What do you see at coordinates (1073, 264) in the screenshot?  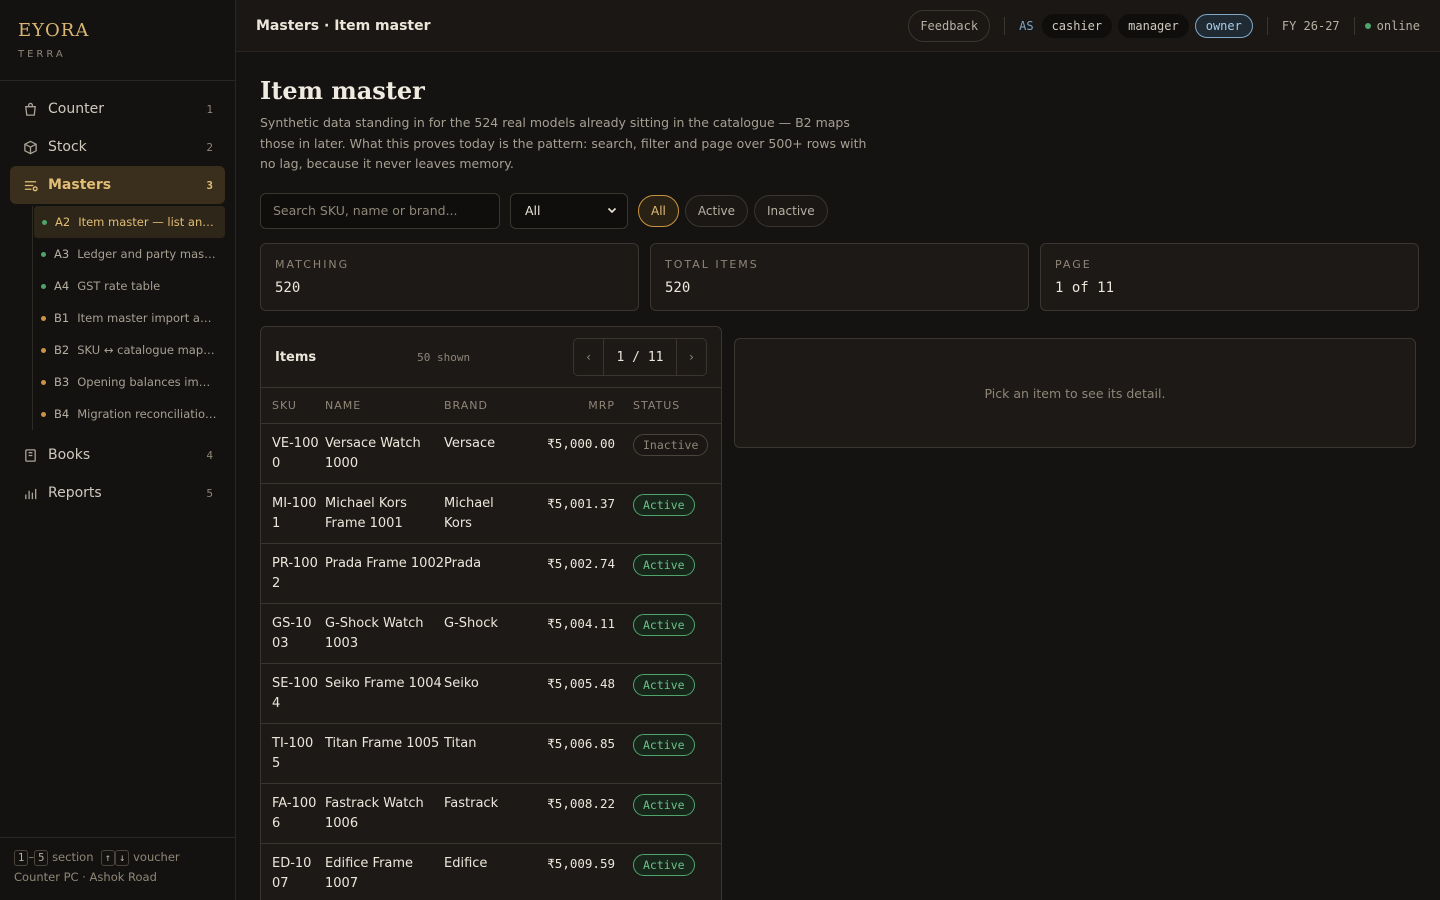 I see `stat-label: PAGE` at bounding box center [1073, 264].